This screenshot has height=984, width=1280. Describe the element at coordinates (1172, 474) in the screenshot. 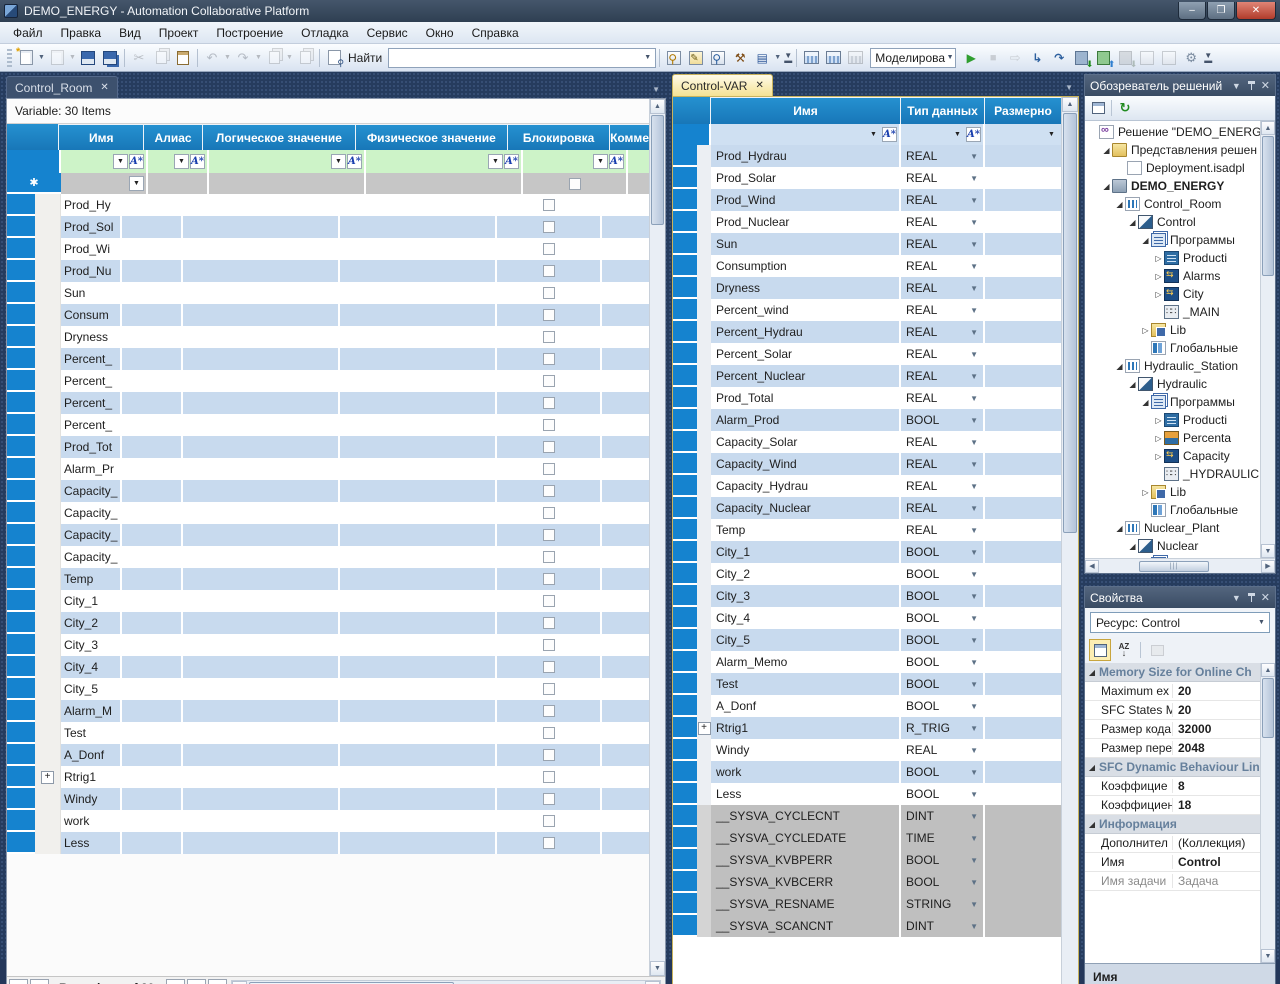

I see `tree-item-_hydraulic: _HYDRAULIC` at that location.